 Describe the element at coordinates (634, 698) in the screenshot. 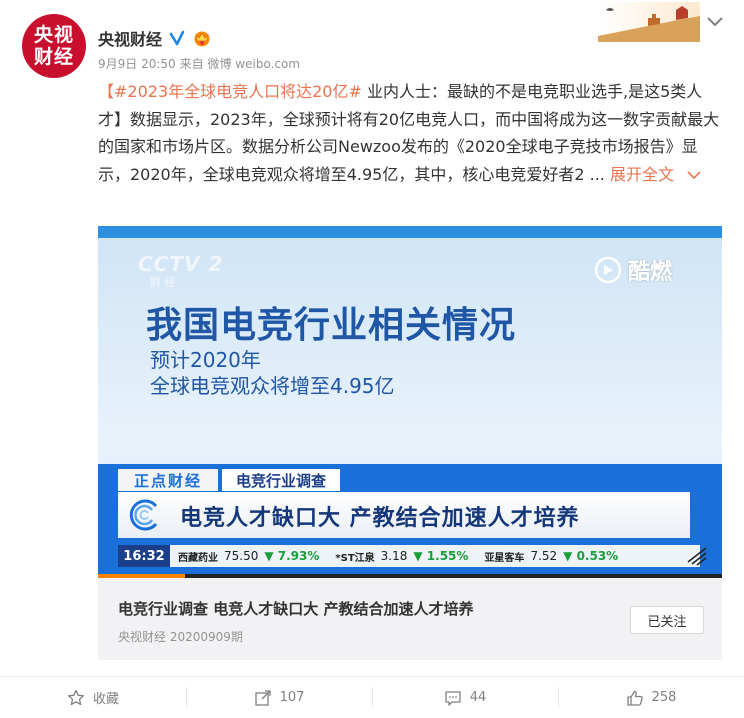

I see `thumbs-up-icon` at that location.